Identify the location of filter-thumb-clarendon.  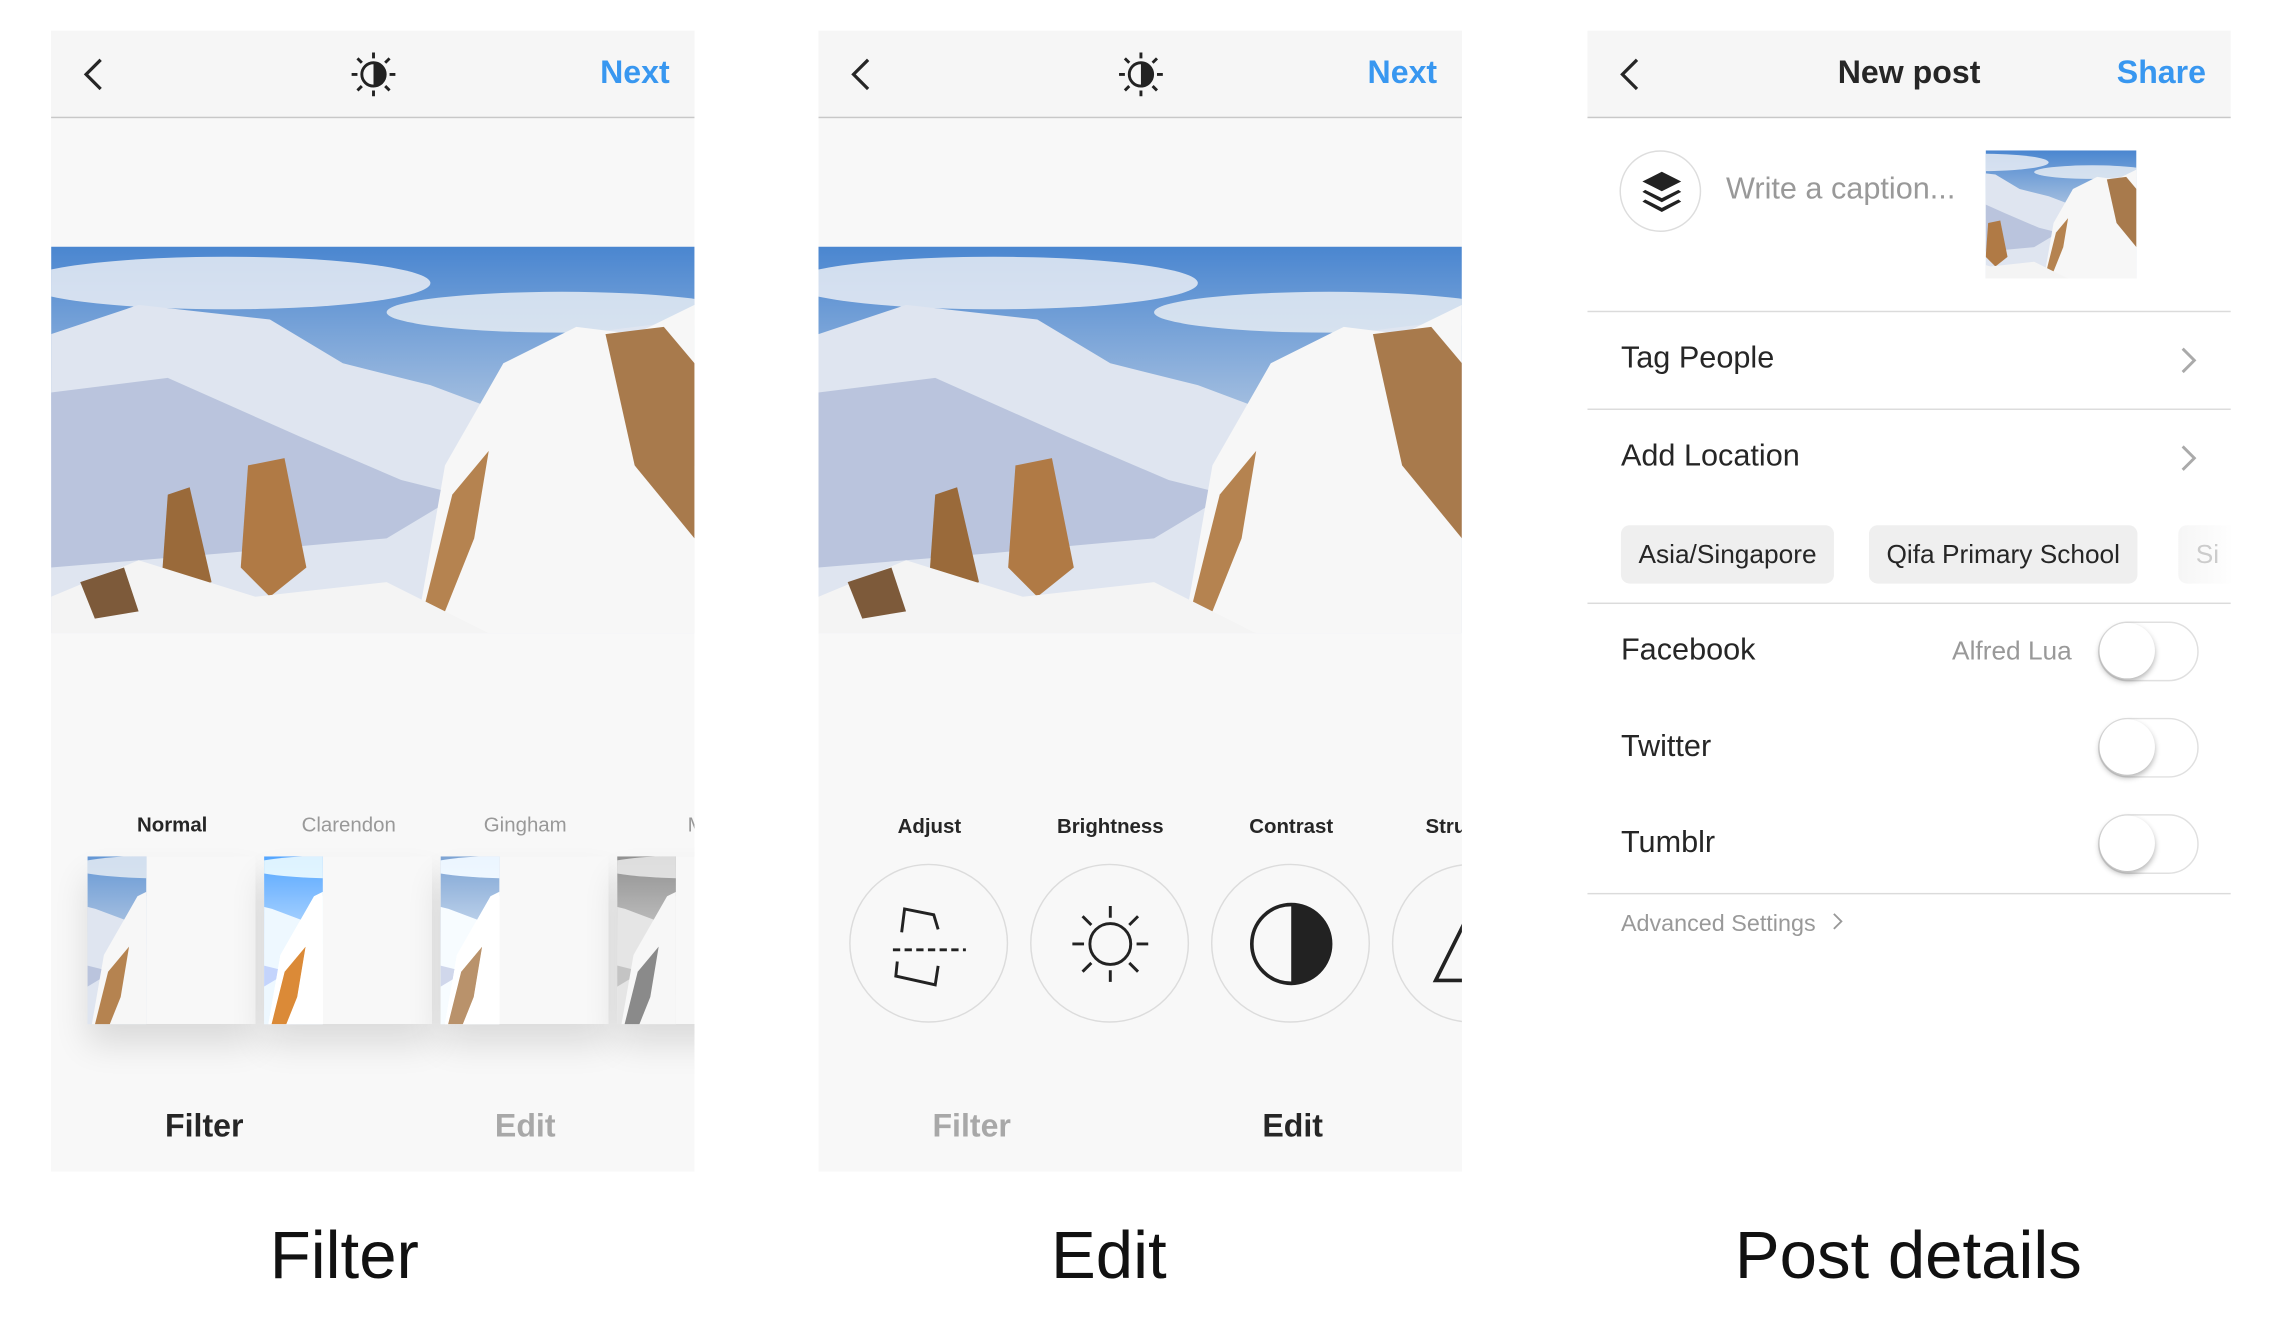
(348, 940).